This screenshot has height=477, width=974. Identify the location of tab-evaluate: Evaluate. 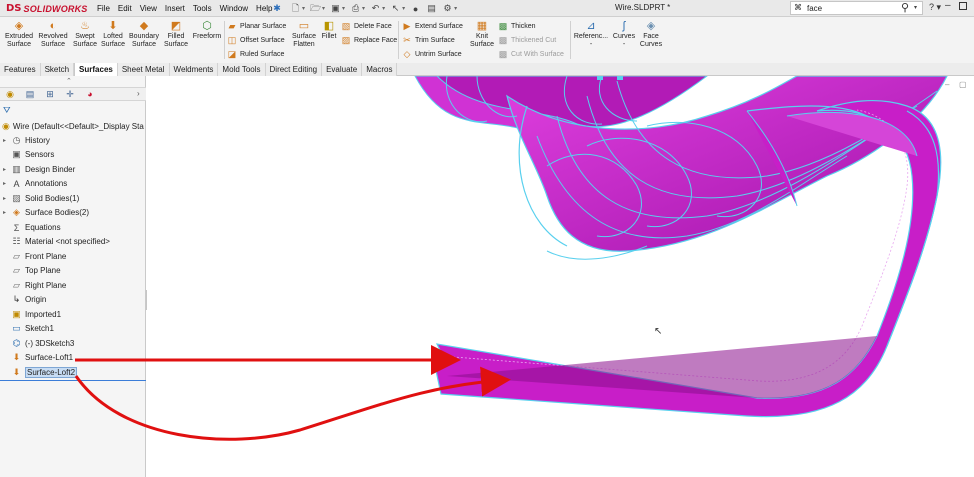
(342, 69).